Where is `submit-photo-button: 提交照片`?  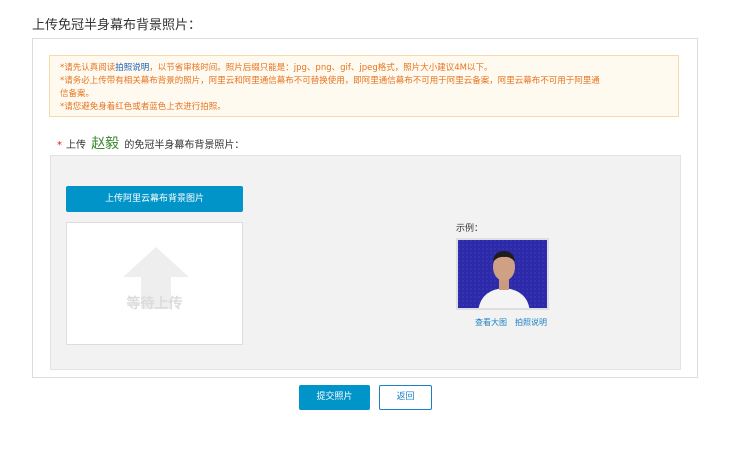 submit-photo-button: 提交照片 is located at coordinates (334, 397).